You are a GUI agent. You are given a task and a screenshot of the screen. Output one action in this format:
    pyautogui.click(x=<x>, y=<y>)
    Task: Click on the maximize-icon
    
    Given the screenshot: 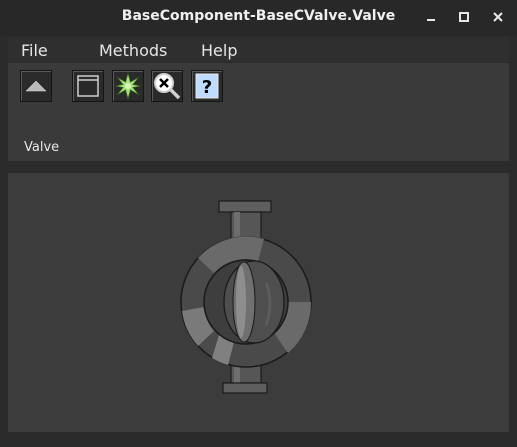 What is the action you would take?
    pyautogui.click(x=464, y=17)
    